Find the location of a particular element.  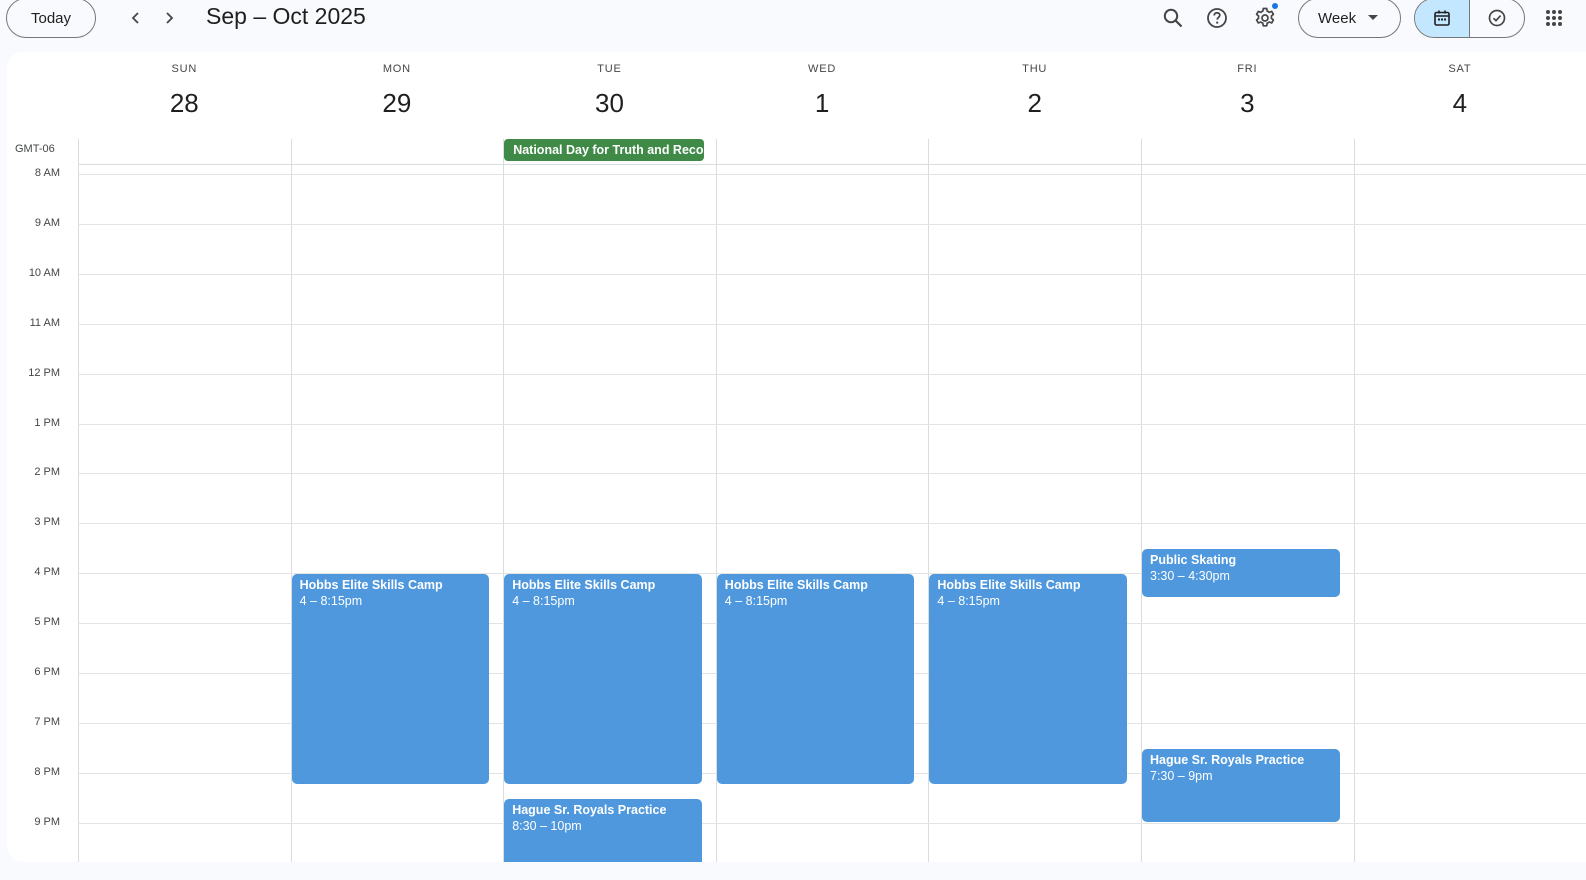

day-number: 29 is located at coordinates (397, 103).